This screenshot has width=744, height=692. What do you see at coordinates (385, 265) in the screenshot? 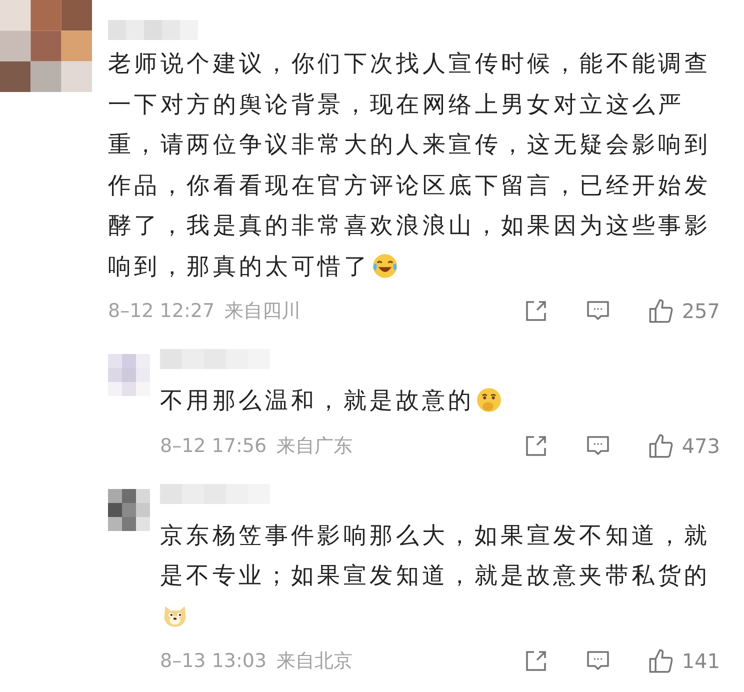
I see `laughing-crying-emoji-icon` at bounding box center [385, 265].